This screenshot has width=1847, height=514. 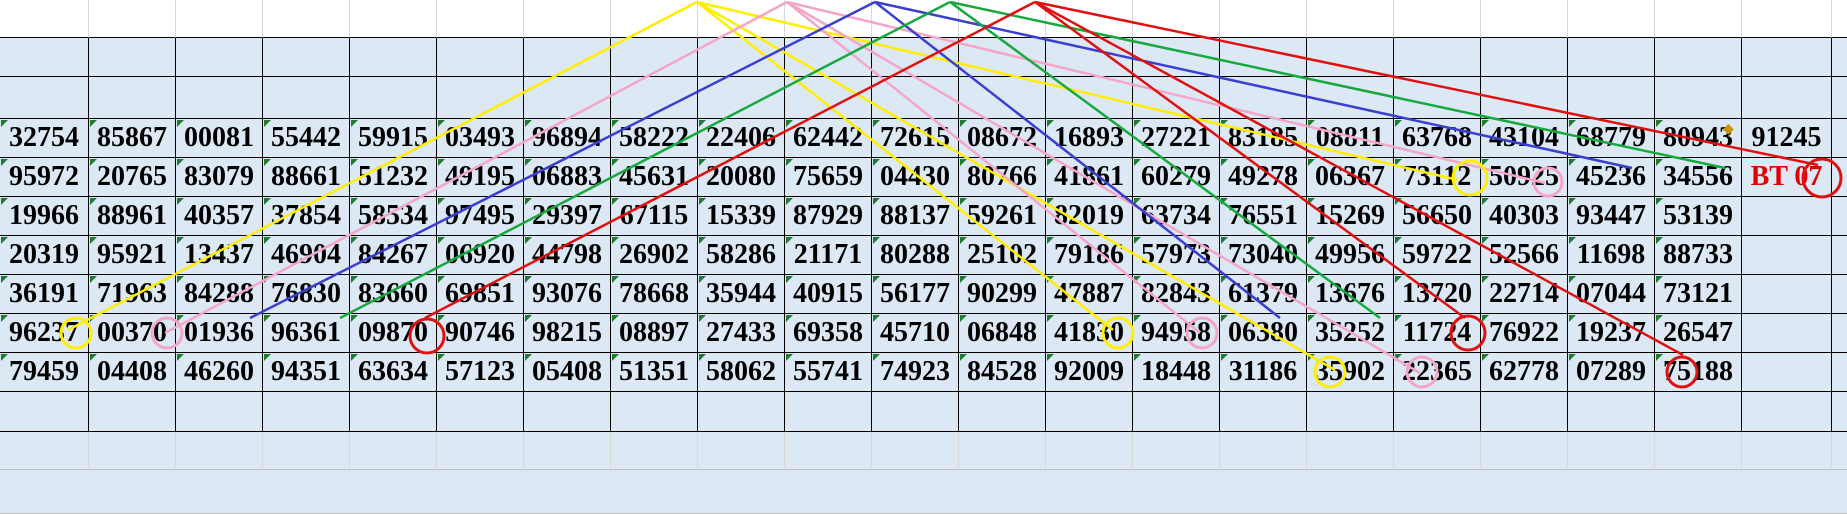 What do you see at coordinates (1437, 177) in the screenshot?
I see `sheet-cell: 73112` at bounding box center [1437, 177].